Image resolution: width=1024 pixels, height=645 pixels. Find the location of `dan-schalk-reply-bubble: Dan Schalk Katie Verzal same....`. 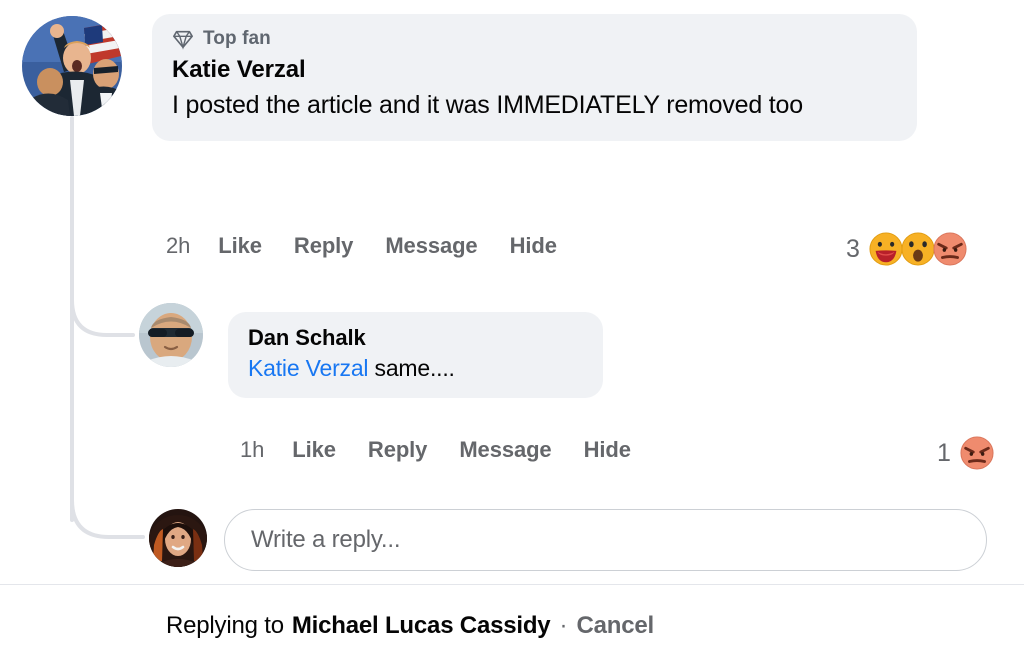

dan-schalk-reply-bubble: Dan Schalk Katie Verzal same.... is located at coordinates (415, 355).